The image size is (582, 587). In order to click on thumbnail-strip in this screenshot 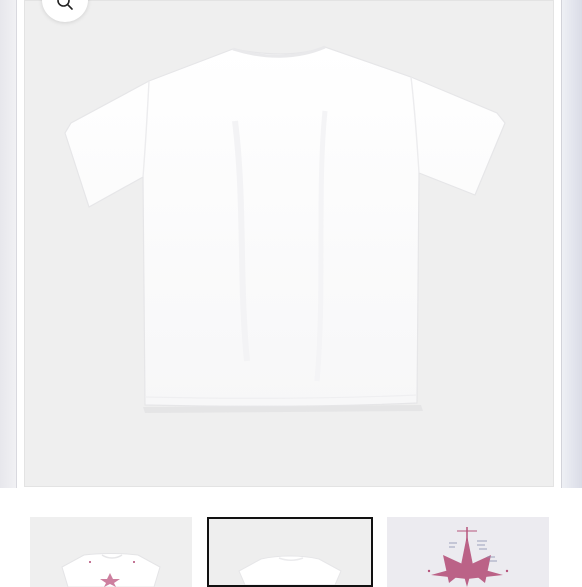, I will do `click(291, 543)`.